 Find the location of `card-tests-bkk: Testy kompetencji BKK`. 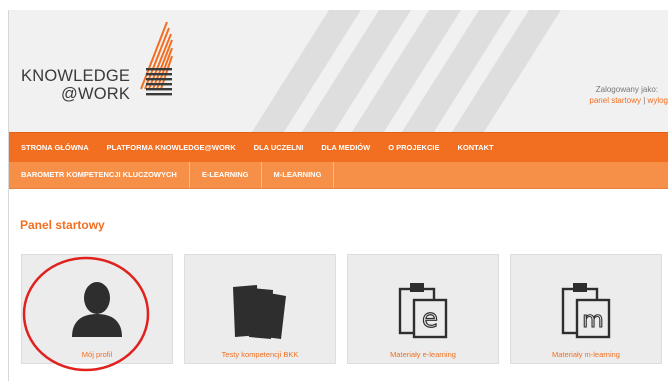

card-tests-bkk: Testy kompetencji BKK is located at coordinates (260, 309).